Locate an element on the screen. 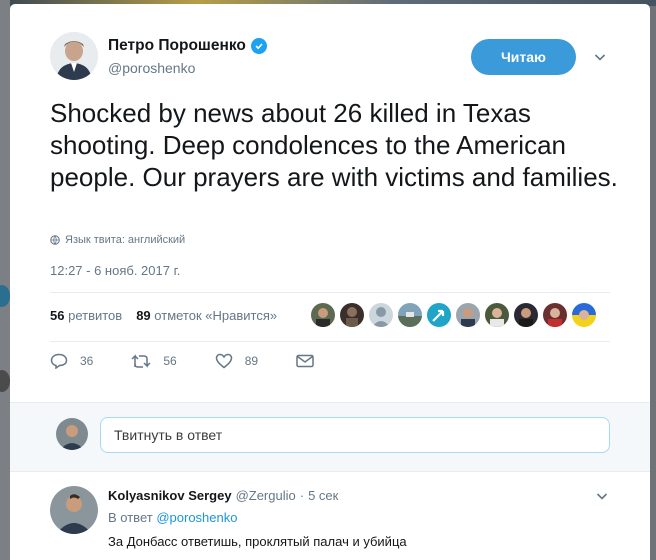  tweet-timestamp: 12:27 - 6 нояб. 2017 г. is located at coordinates (115, 270).